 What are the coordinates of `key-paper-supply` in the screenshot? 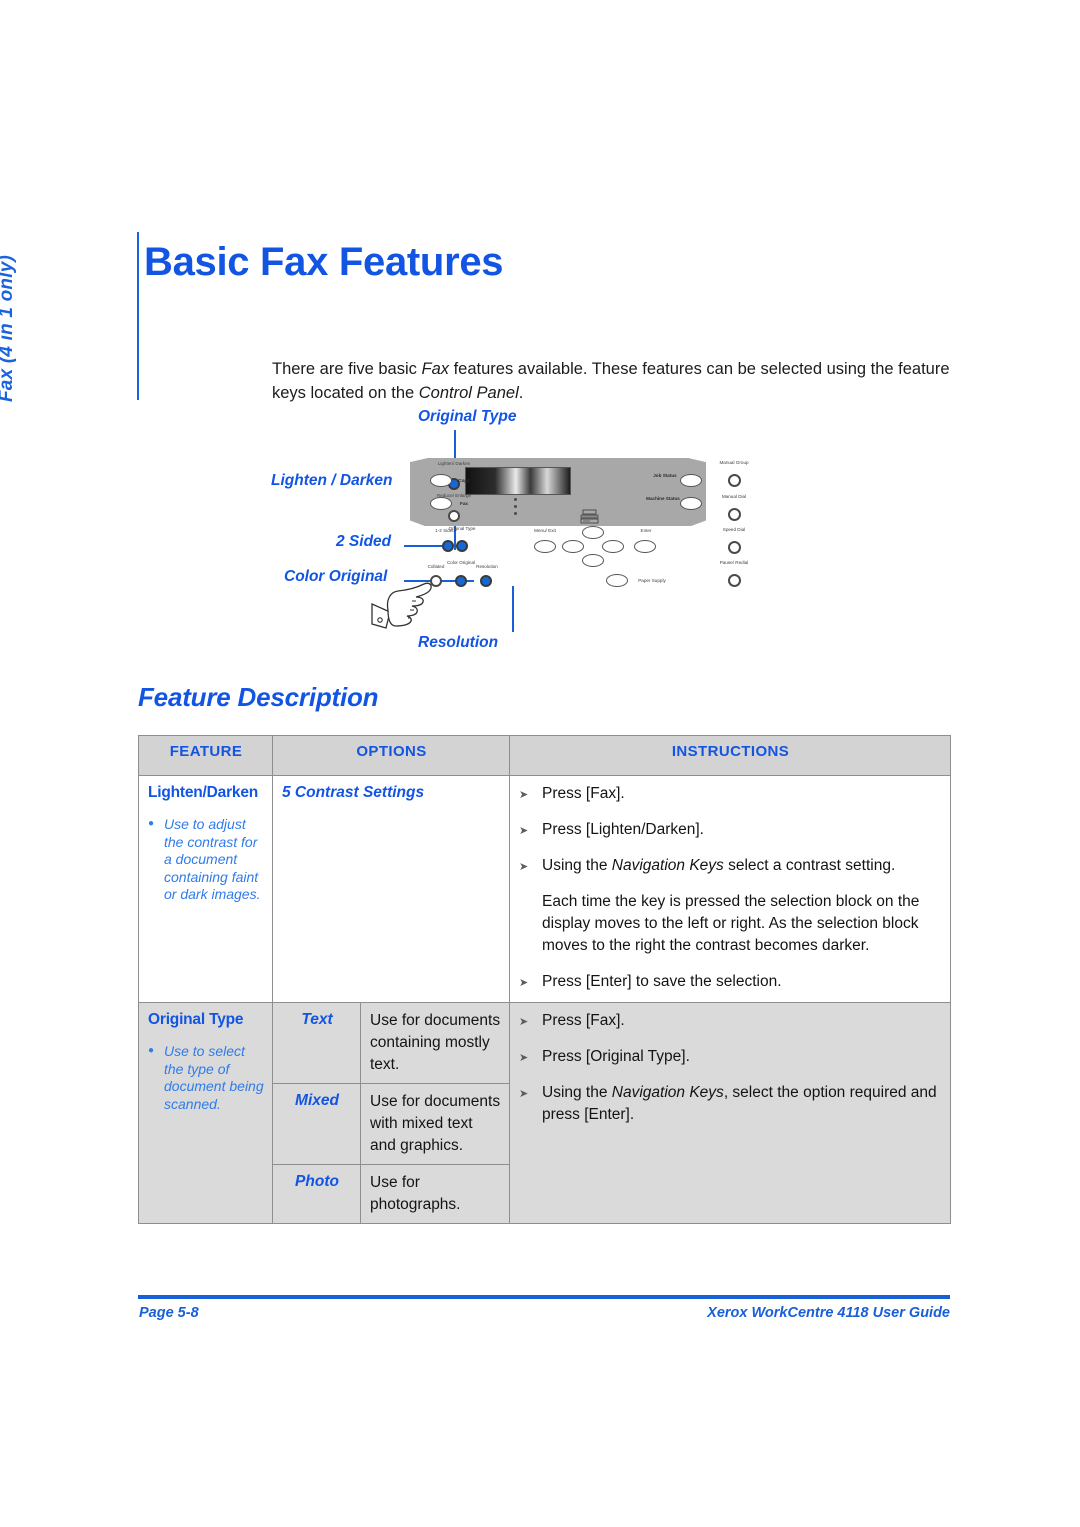 It's located at (617, 580).